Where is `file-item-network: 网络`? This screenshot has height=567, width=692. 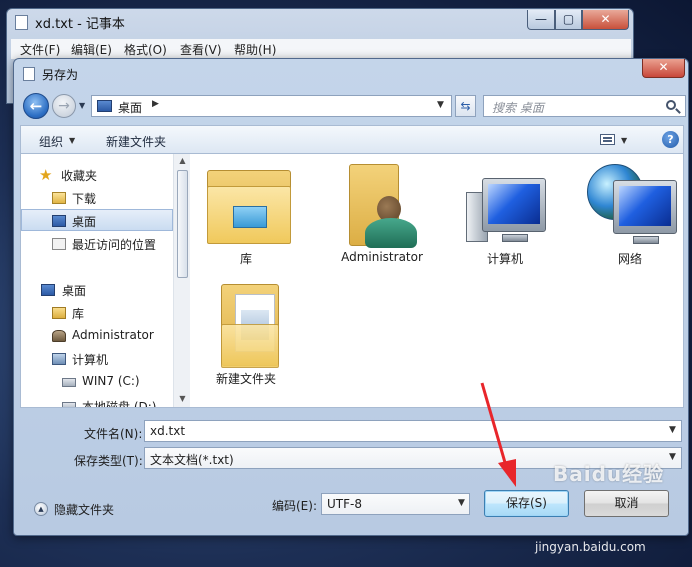 file-item-network: 网络 is located at coordinates (630, 212).